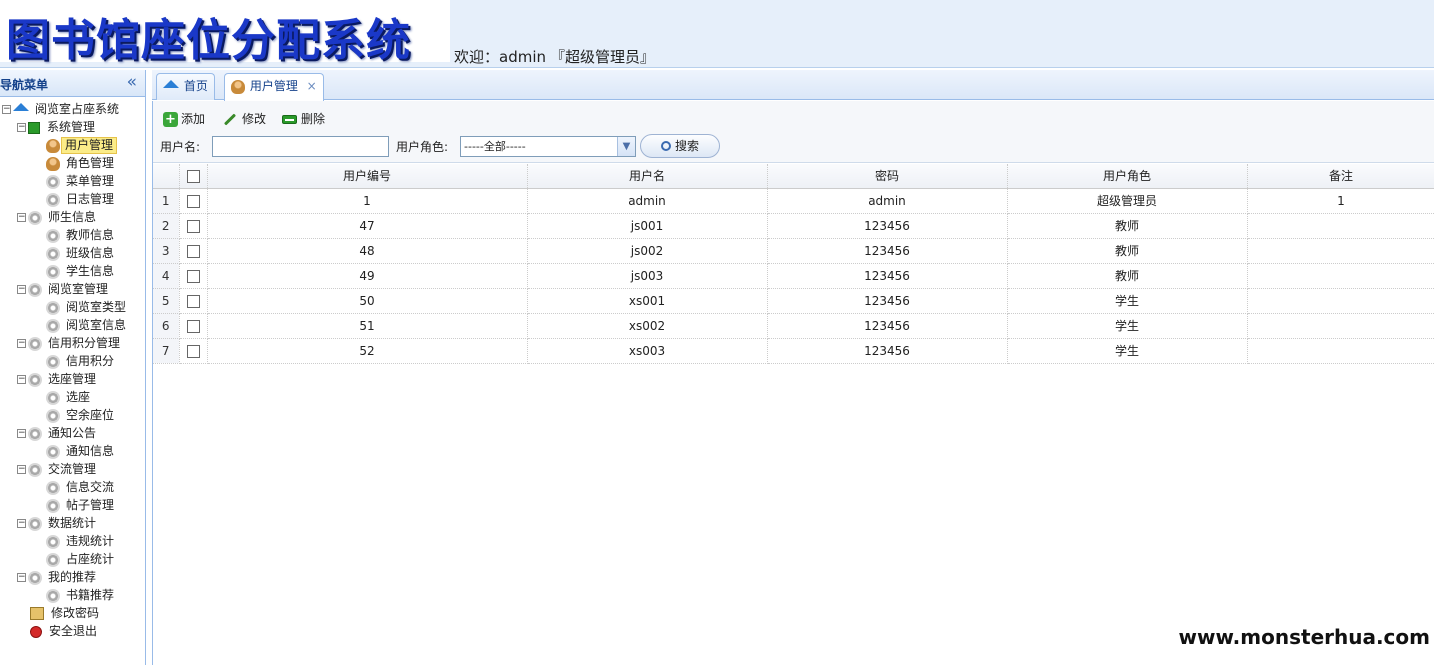  I want to click on edit-button: 修改, so click(244, 119).